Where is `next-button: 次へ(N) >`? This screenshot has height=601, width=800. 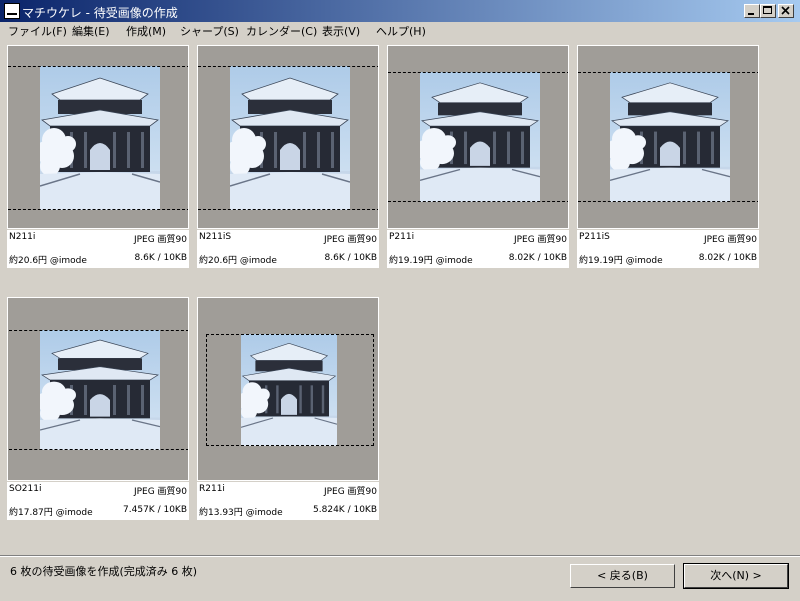 next-button: 次へ(N) > is located at coordinates (736, 576).